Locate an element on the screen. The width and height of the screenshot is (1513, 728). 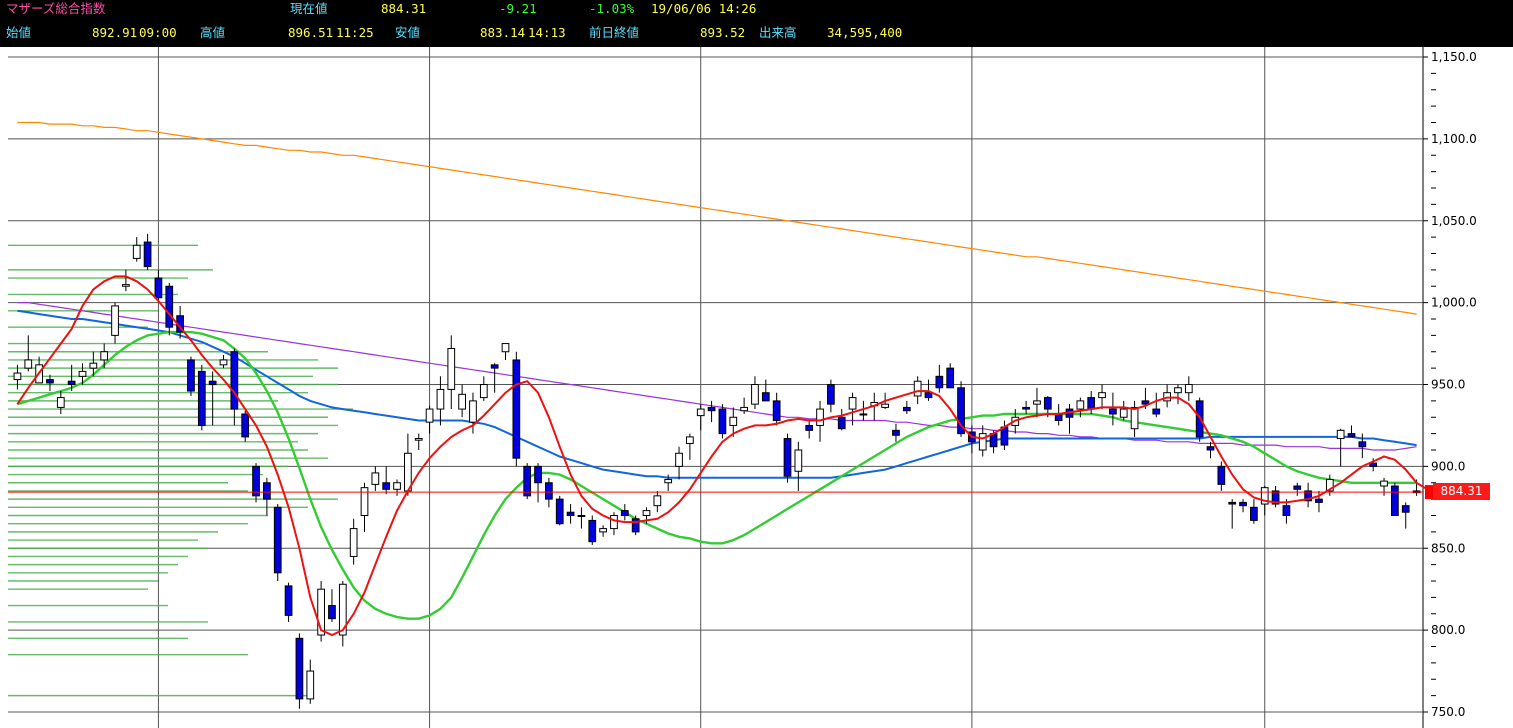
low-time: 14:13 is located at coordinates (547, 32).